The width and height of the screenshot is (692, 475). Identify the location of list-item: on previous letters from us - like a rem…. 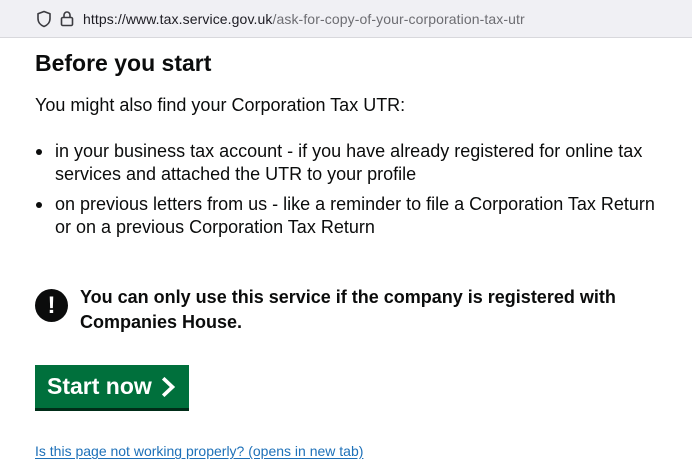
(360, 216).